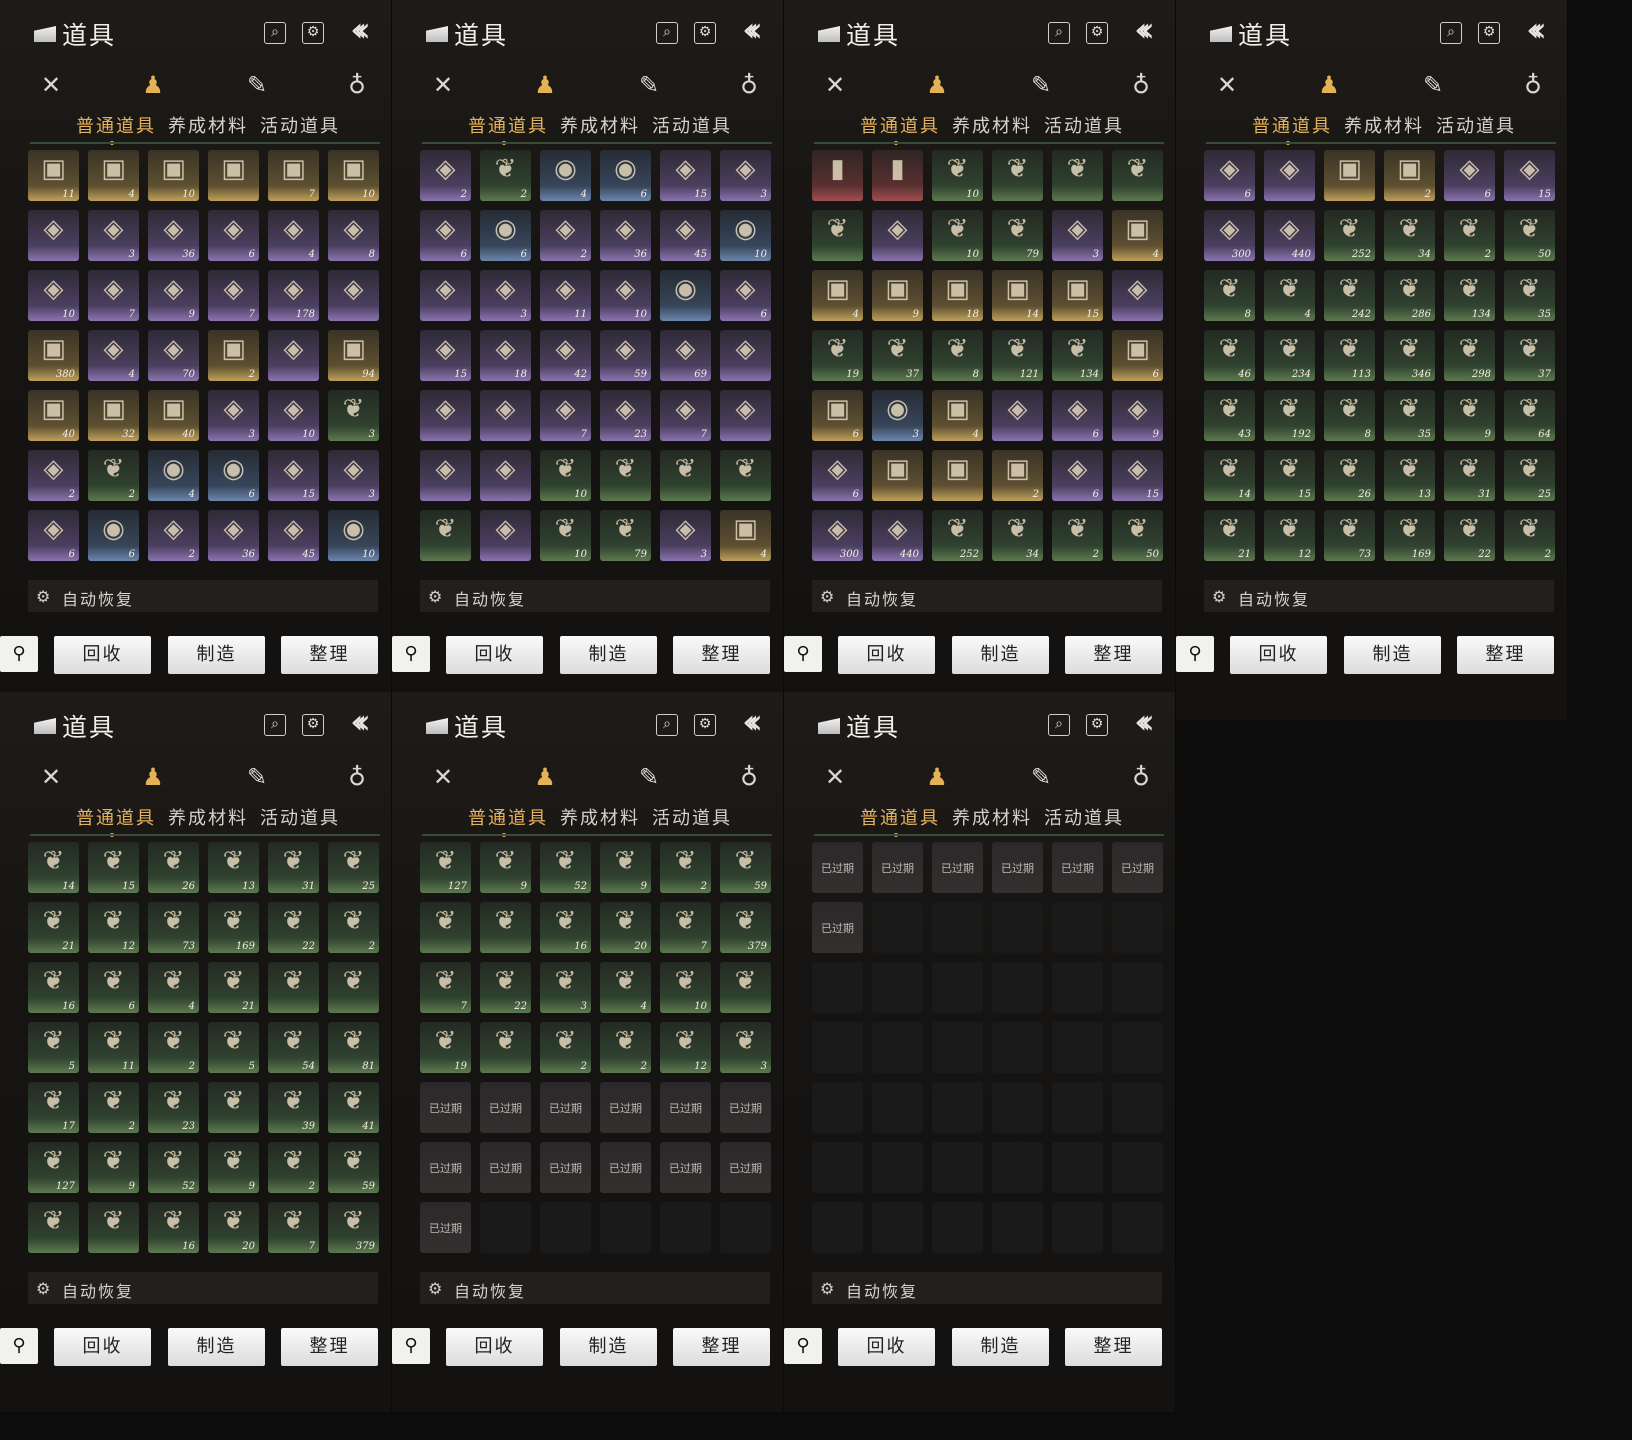 Image resolution: width=1632 pixels, height=1440 pixels. Describe the element at coordinates (625, 235) in the screenshot. I see `item-slot: ◈ 36` at that location.